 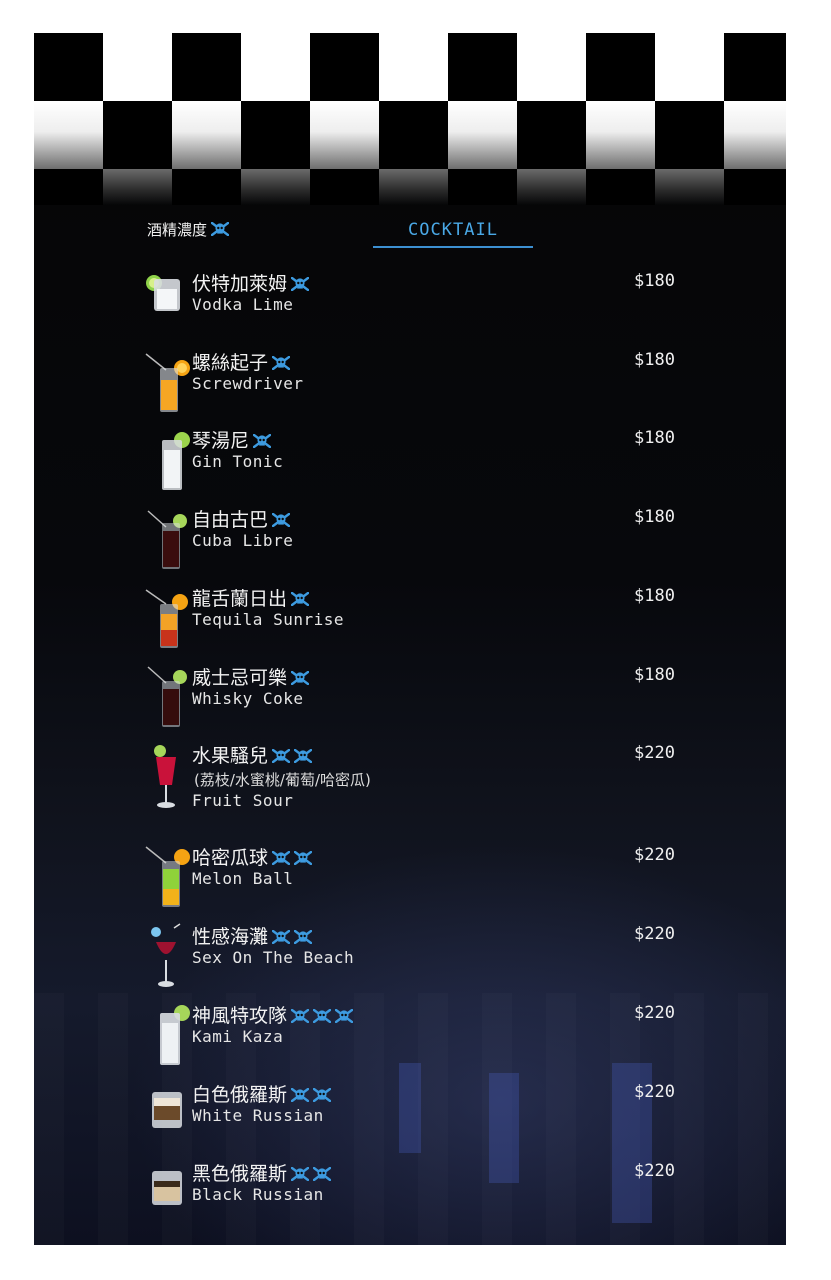 What do you see at coordinates (240, 1016) in the screenshot?
I see `item-name-chinese-text: 神風特攻隊` at bounding box center [240, 1016].